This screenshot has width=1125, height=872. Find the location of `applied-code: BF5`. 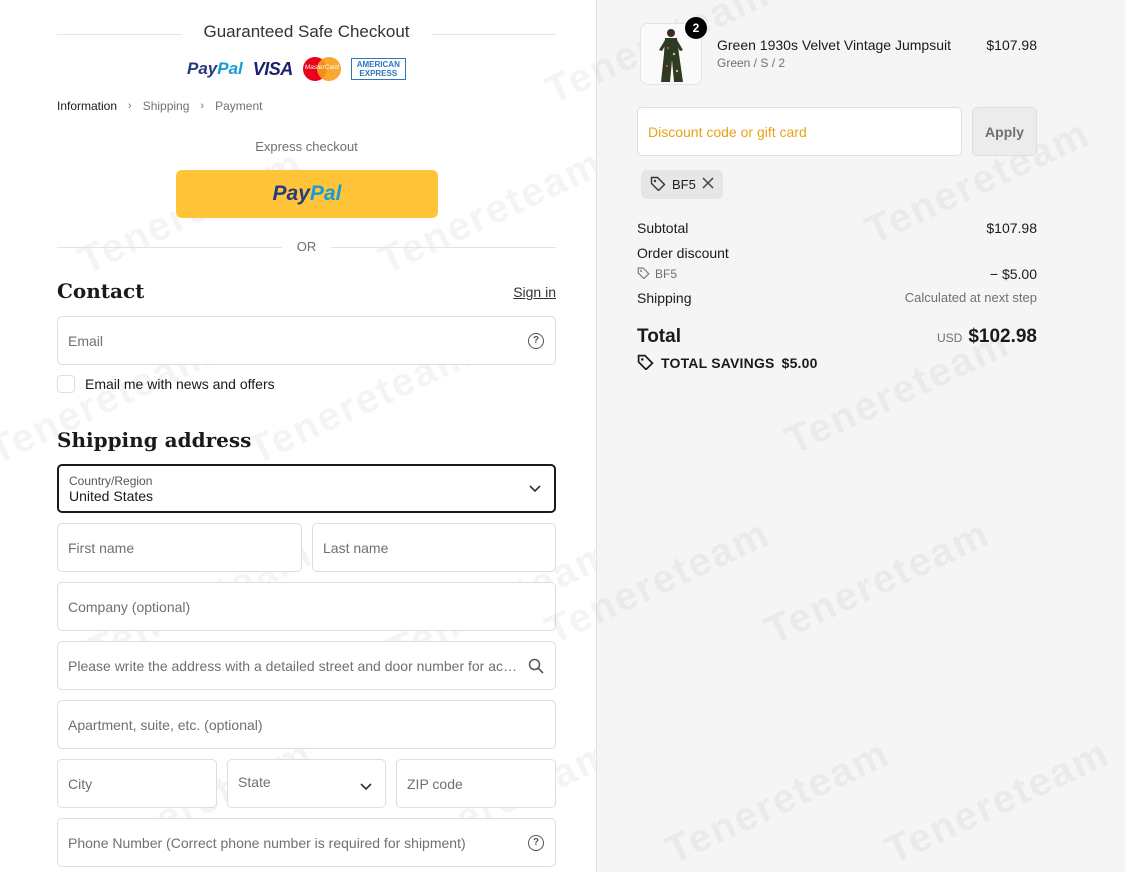

applied-code: BF5 is located at coordinates (684, 184).